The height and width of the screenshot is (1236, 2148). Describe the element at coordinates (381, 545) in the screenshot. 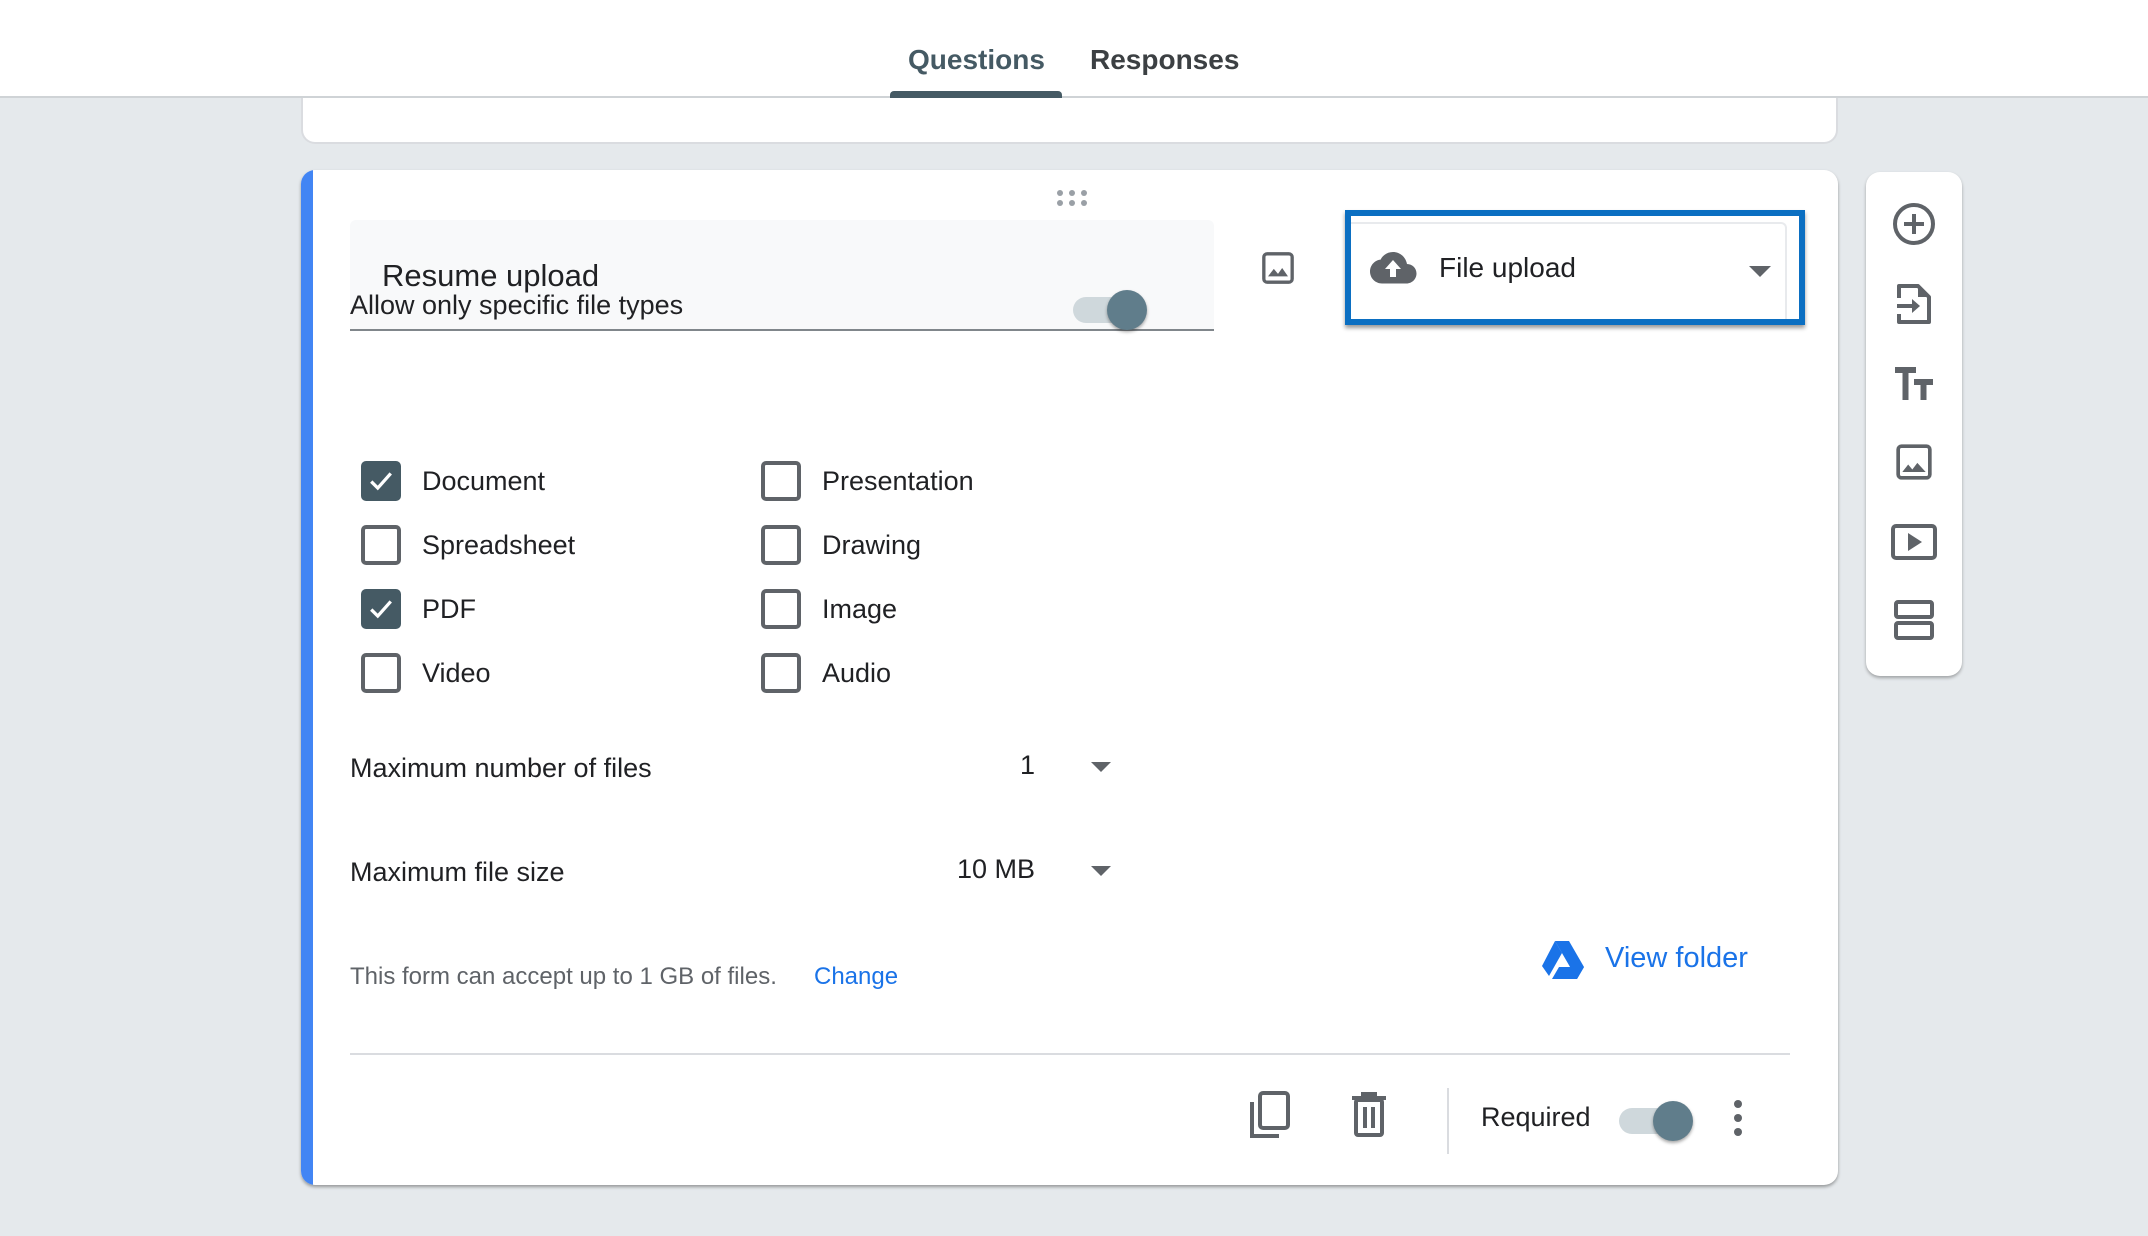

I see `checkbox-spreadsheet` at that location.